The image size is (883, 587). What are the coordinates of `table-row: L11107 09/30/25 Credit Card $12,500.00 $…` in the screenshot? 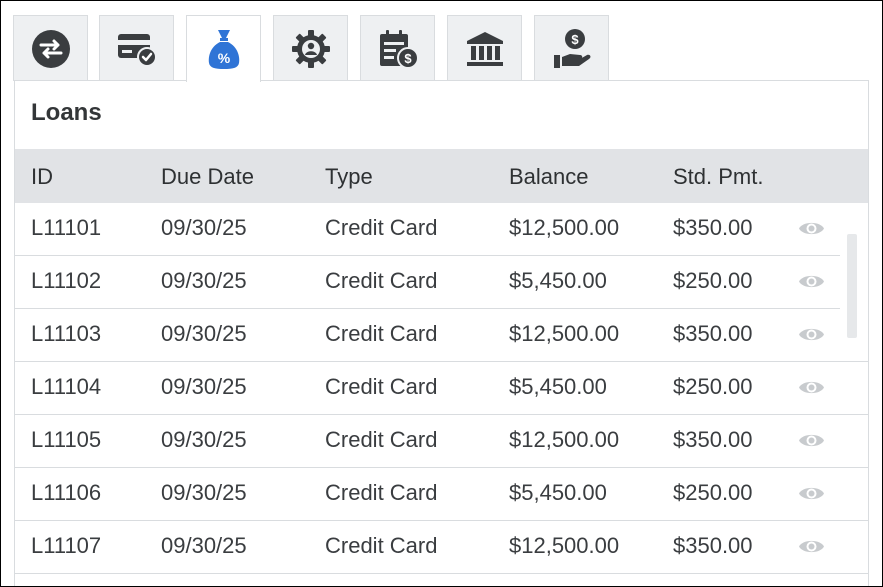 It's located at (441, 547).